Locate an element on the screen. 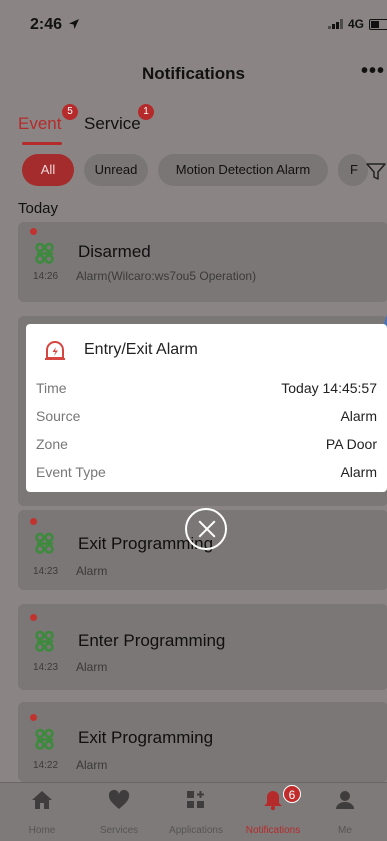  more-options-icon: ••• is located at coordinates (373, 71).